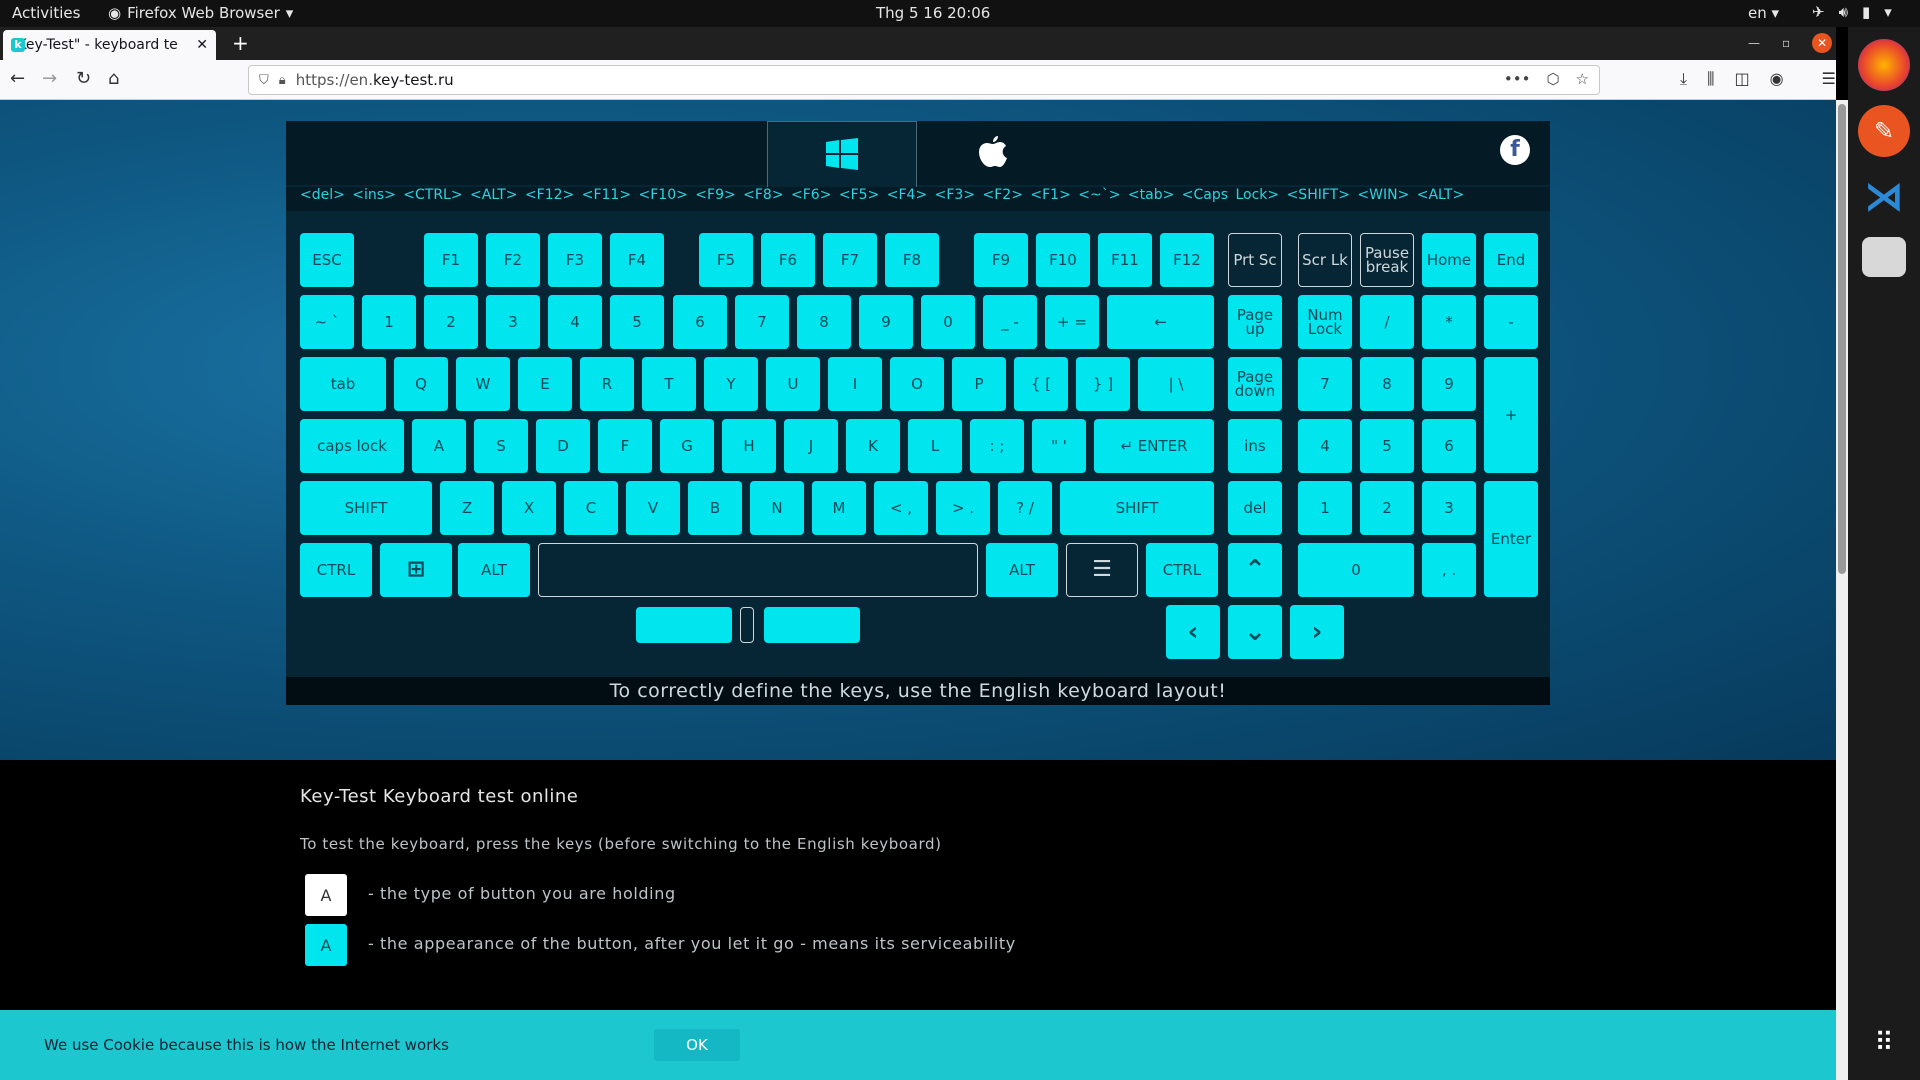 This screenshot has width=1920, height=1080. I want to click on key-pgdn: Page down, so click(1255, 384).